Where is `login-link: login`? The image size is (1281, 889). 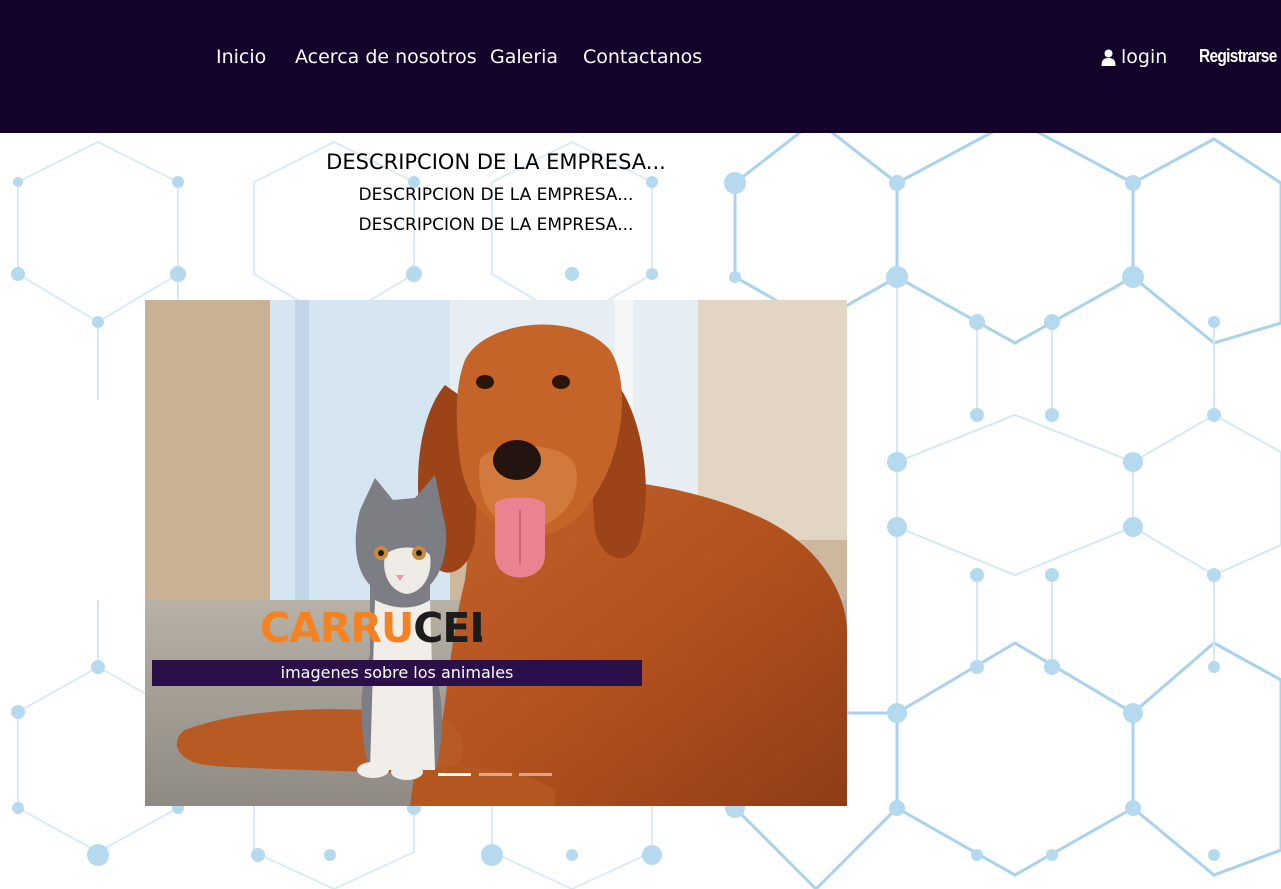
login-link: login is located at coordinates (1134, 57).